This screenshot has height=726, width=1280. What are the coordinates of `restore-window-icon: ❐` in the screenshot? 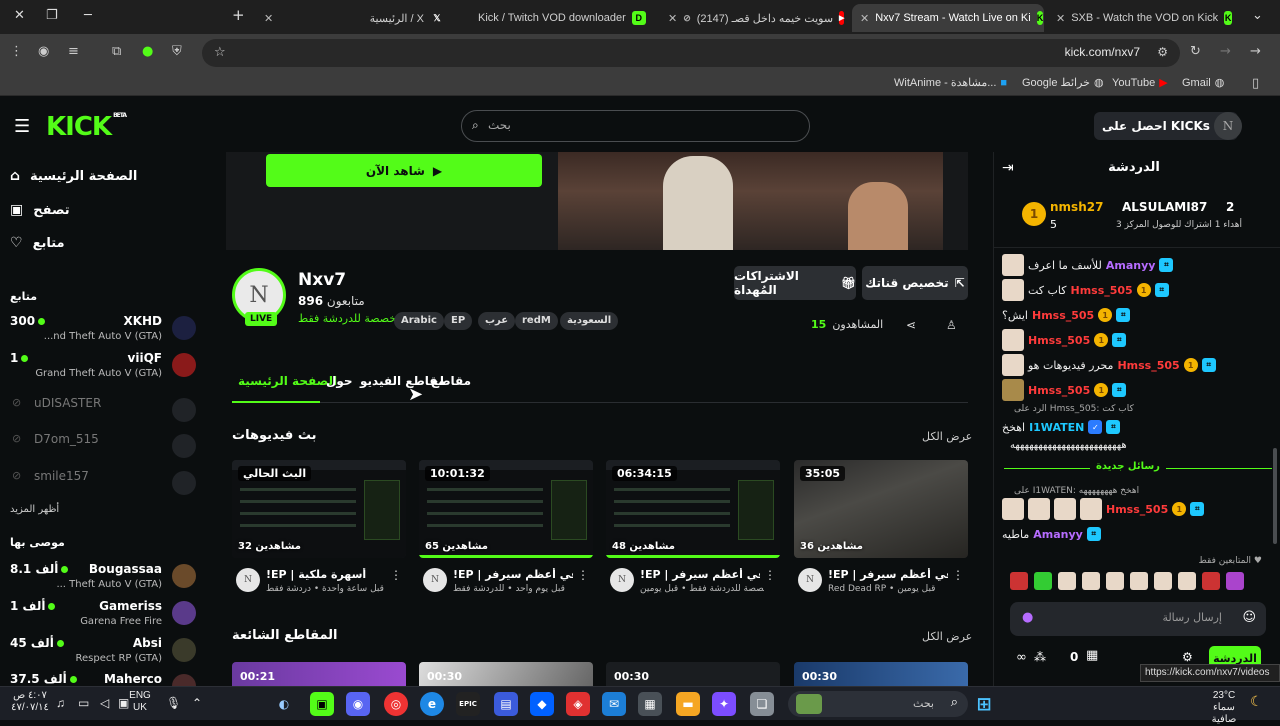 It's located at (52, 15).